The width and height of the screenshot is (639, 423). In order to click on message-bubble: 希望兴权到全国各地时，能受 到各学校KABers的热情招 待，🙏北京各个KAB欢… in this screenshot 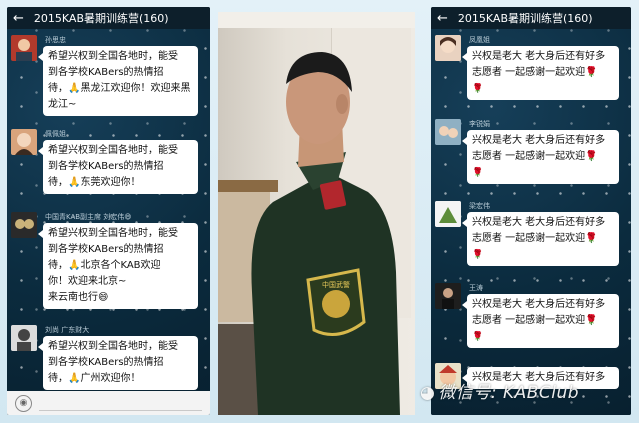, I will do `click(118, 266)`.